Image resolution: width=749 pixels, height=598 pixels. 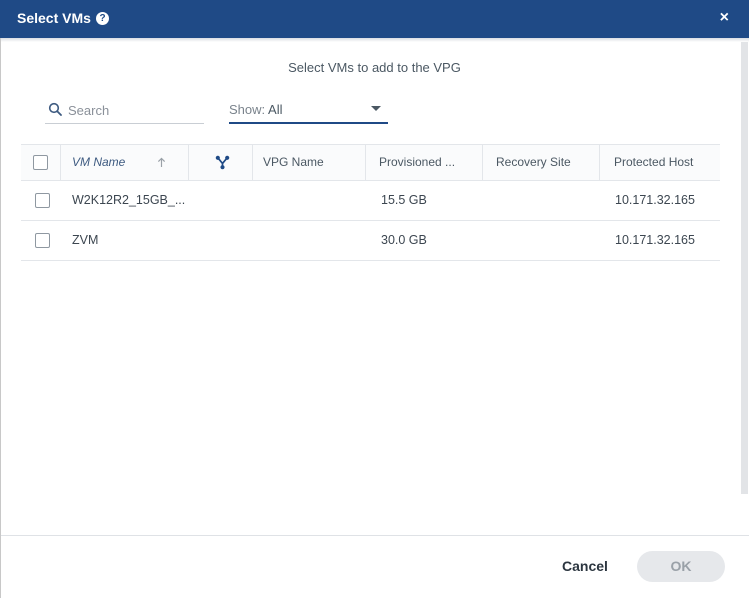 I want to click on column-header-recovery-site: Recovery Site, so click(x=541, y=162).